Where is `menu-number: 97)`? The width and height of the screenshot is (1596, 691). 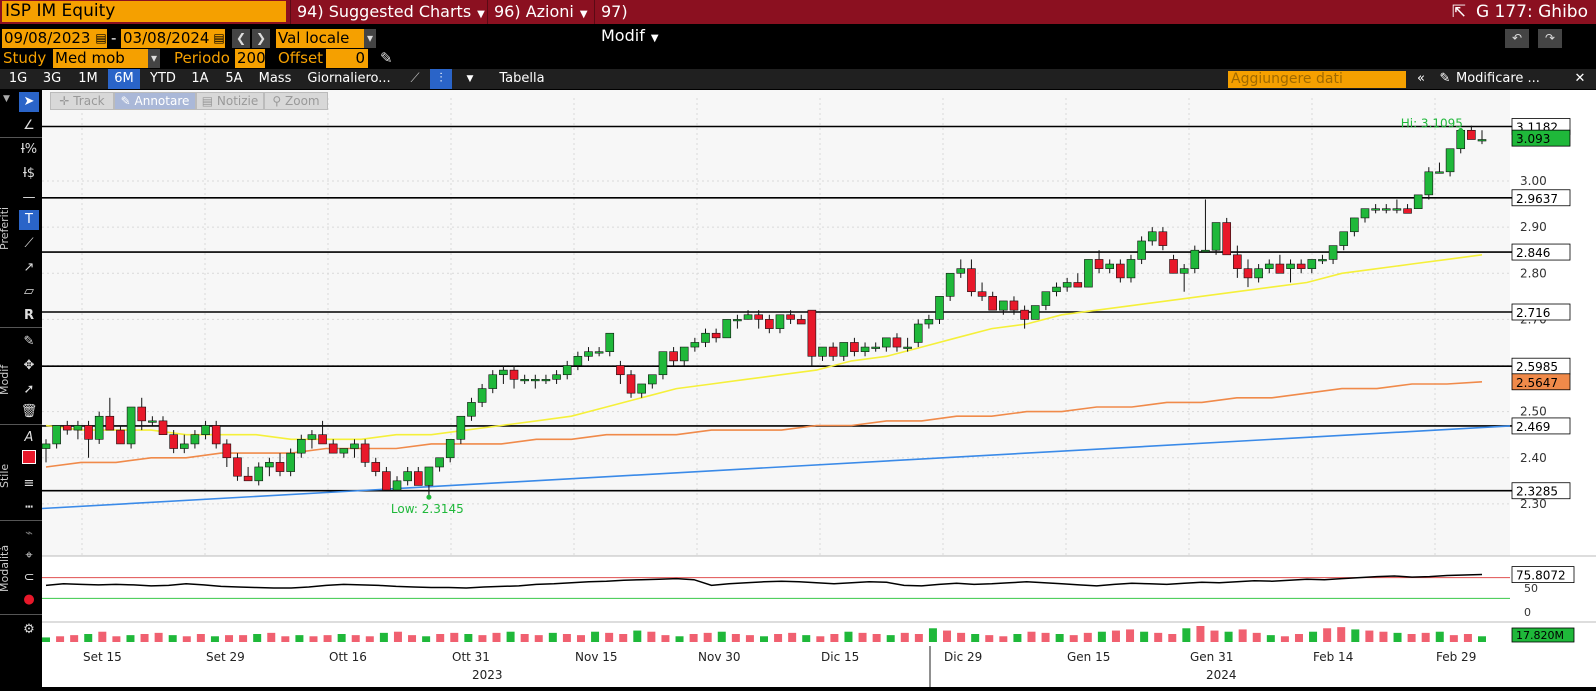 menu-number: 97) is located at coordinates (614, 11).